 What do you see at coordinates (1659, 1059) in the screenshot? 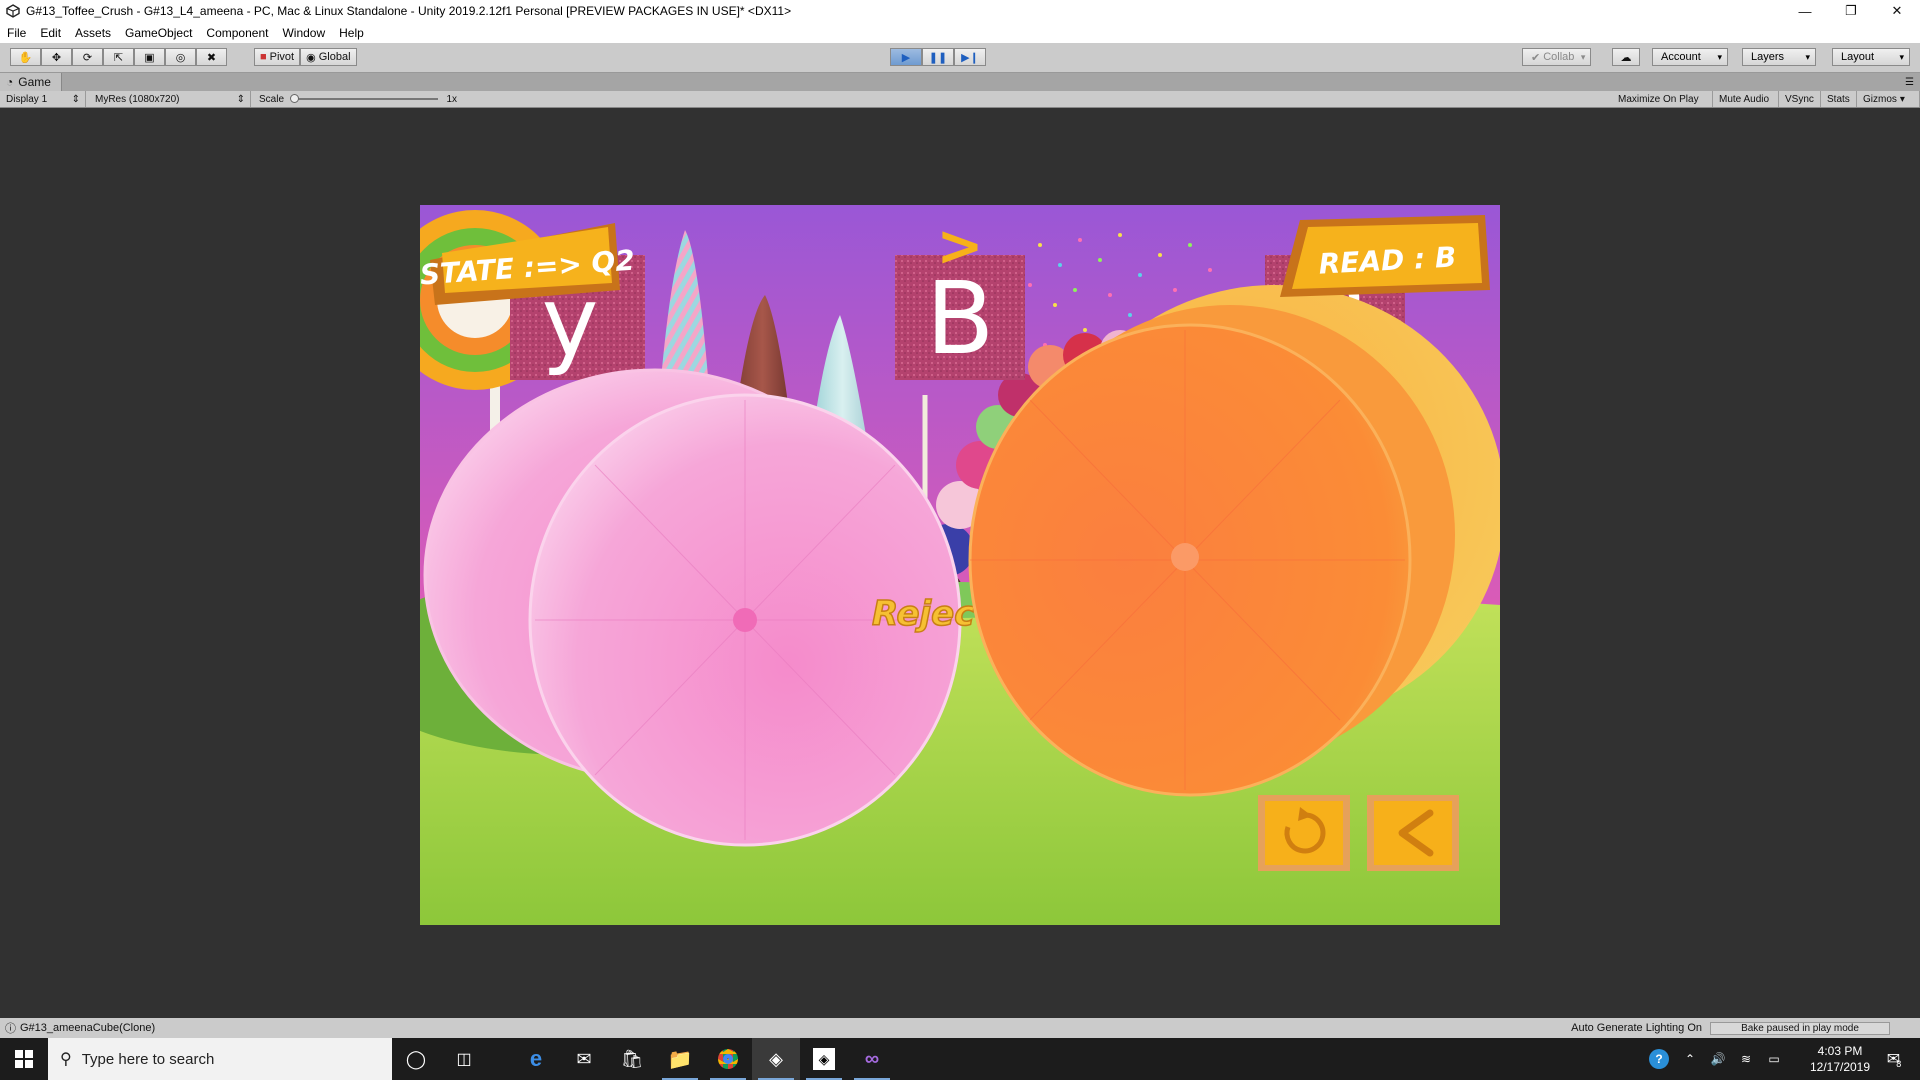
I see `help-tray-button: ?` at bounding box center [1659, 1059].